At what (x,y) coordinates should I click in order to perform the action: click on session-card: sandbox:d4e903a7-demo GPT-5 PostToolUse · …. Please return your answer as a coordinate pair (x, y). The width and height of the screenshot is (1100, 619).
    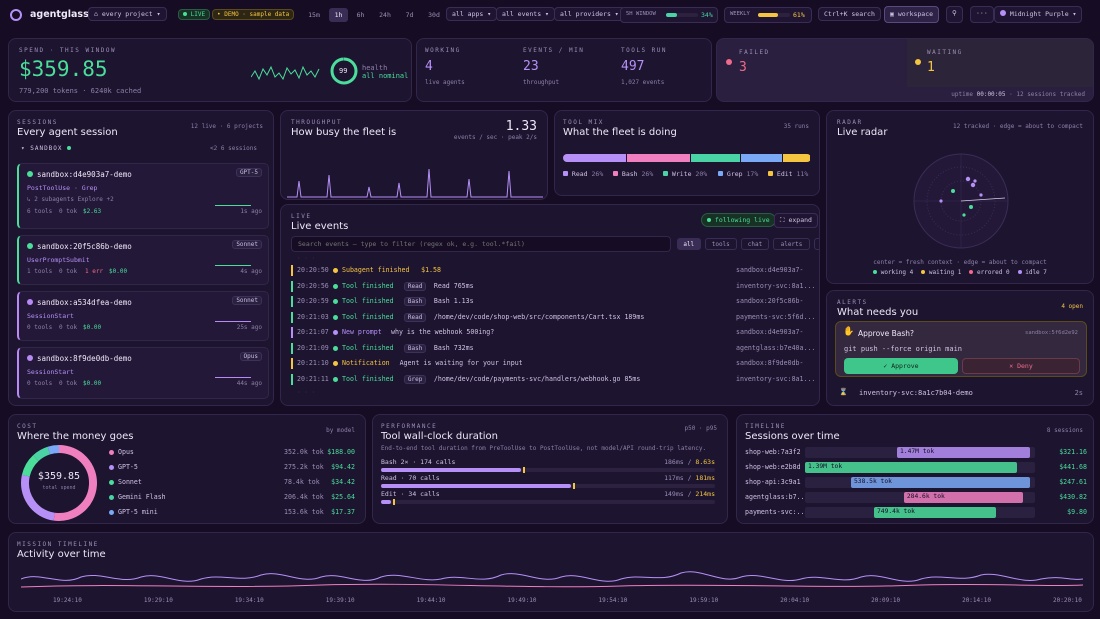
    Looking at the image, I should click on (143, 196).